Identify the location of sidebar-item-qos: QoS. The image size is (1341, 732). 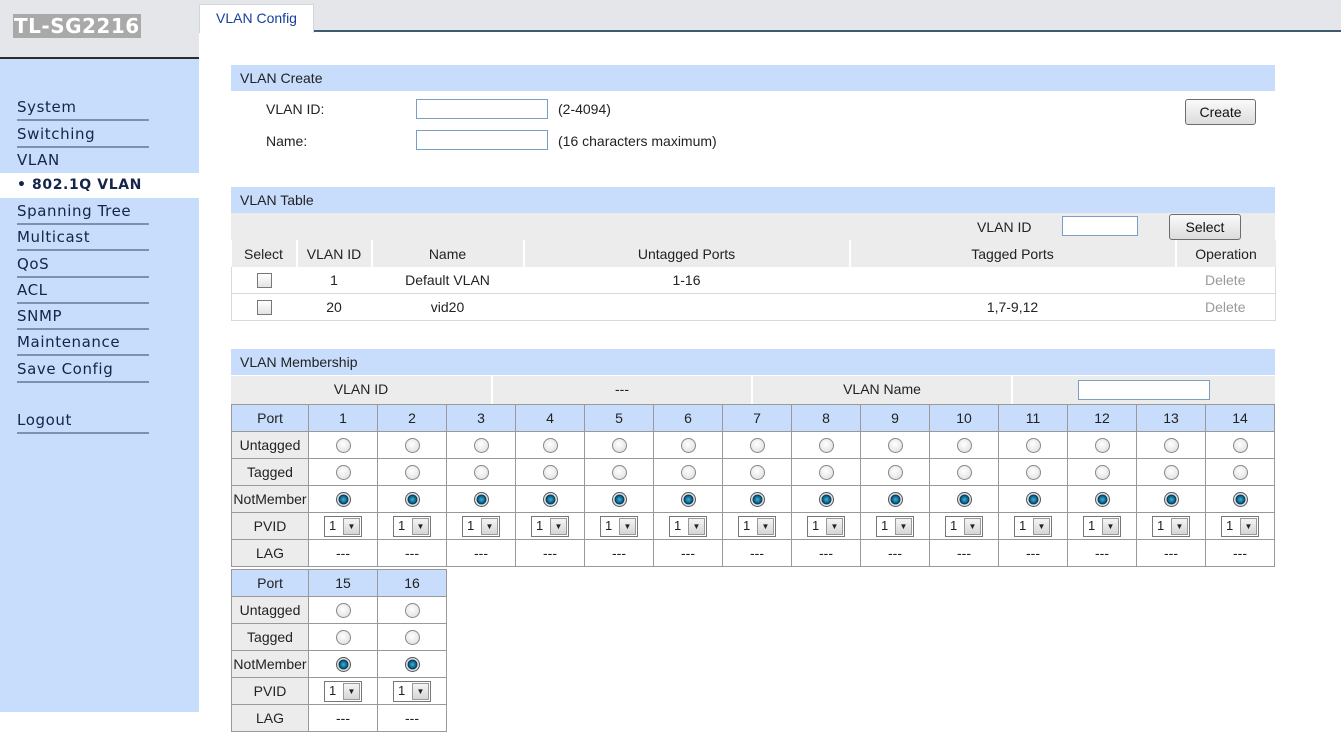
(83, 266).